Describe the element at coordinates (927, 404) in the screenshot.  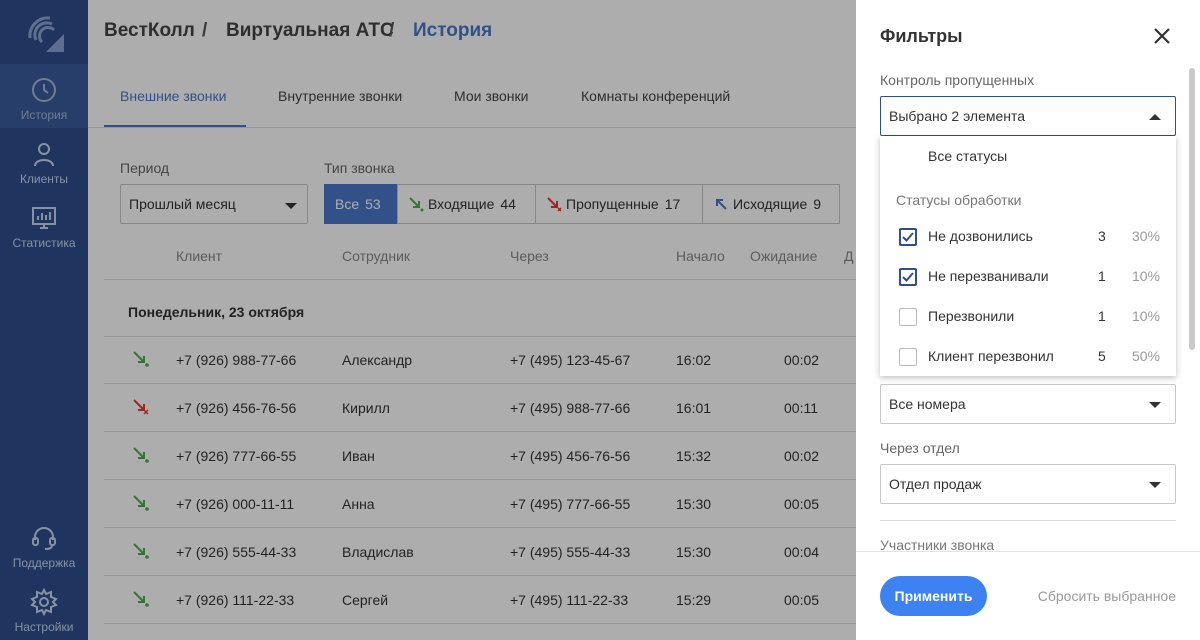
I see `numbers-value: Все номера` at that location.